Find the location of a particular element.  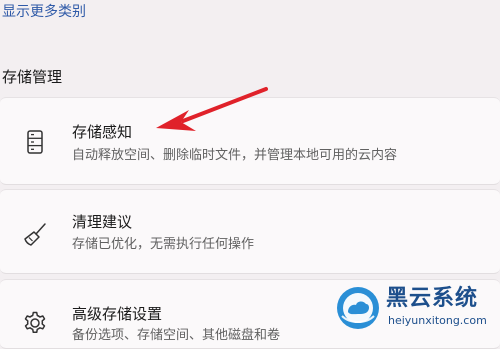

cleanup-recommendations-description: 存储已优化，无需执行任何操作 is located at coordinates (163, 244).